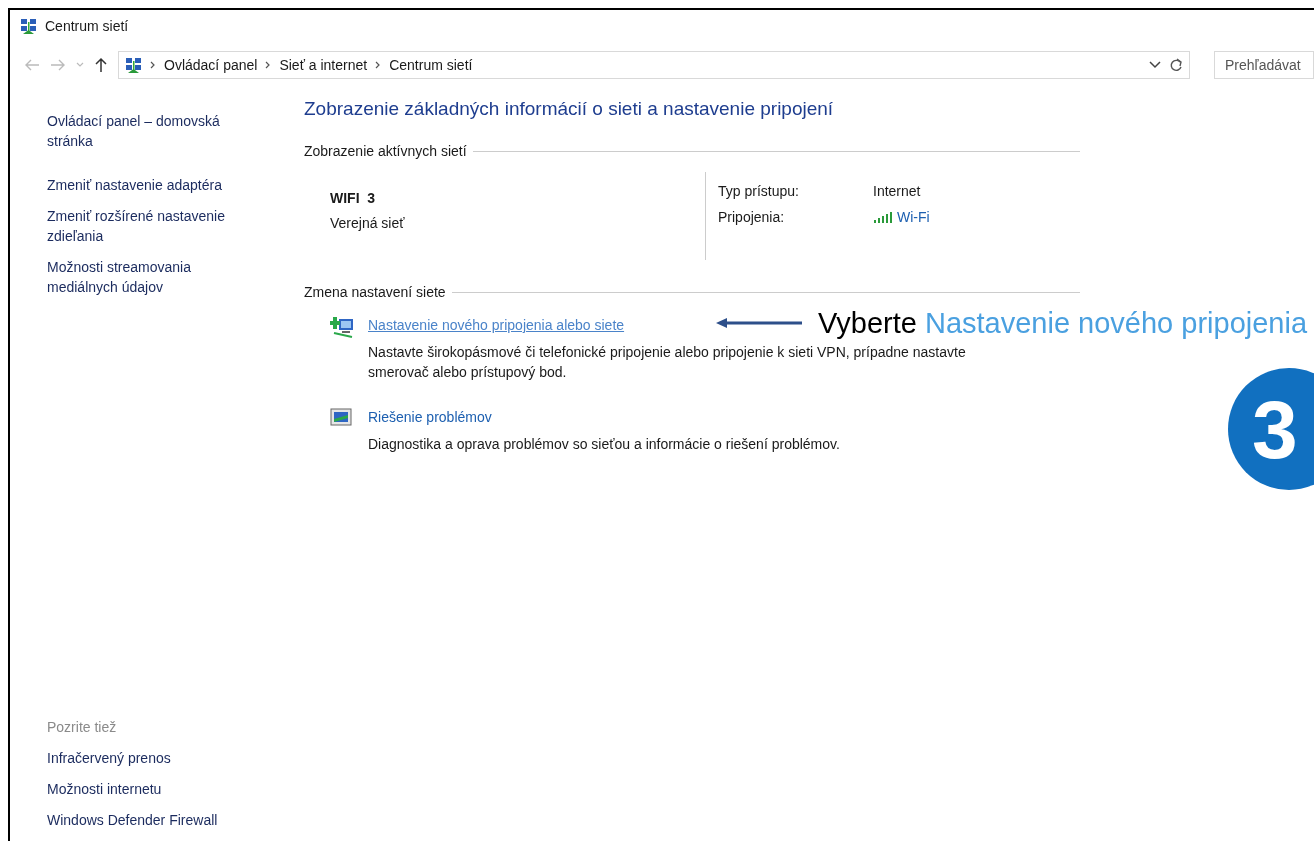 The image size is (1314, 841). I want to click on callout-text: Vyberte Nastavenie nového pripojenia, so click(1063, 323).